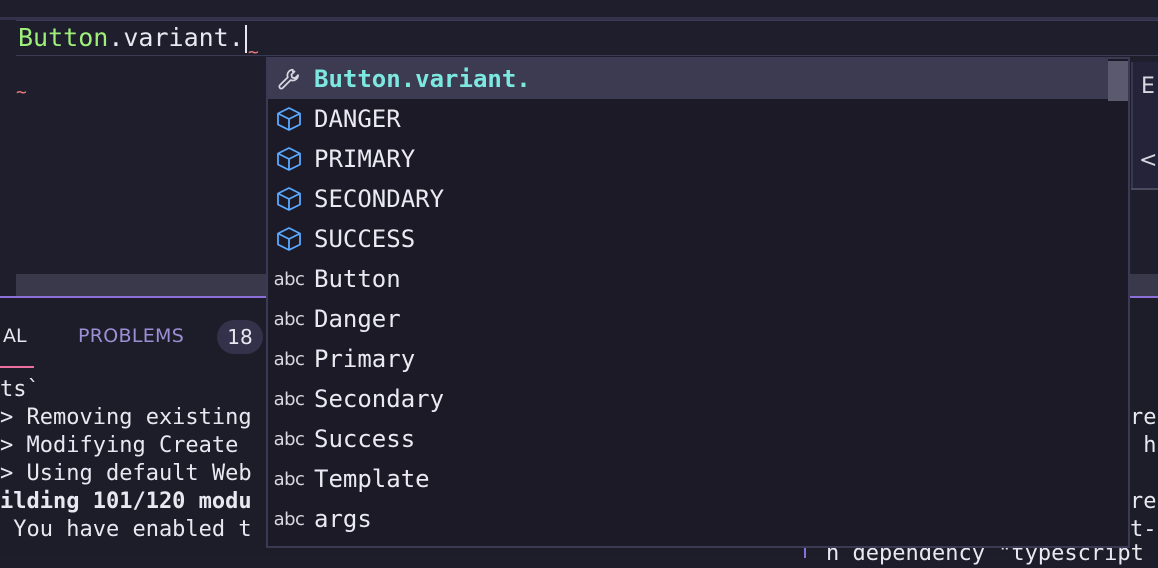 The width and height of the screenshot is (1158, 568). What do you see at coordinates (1144, 189) in the screenshot?
I see `details-pane-divider` at bounding box center [1144, 189].